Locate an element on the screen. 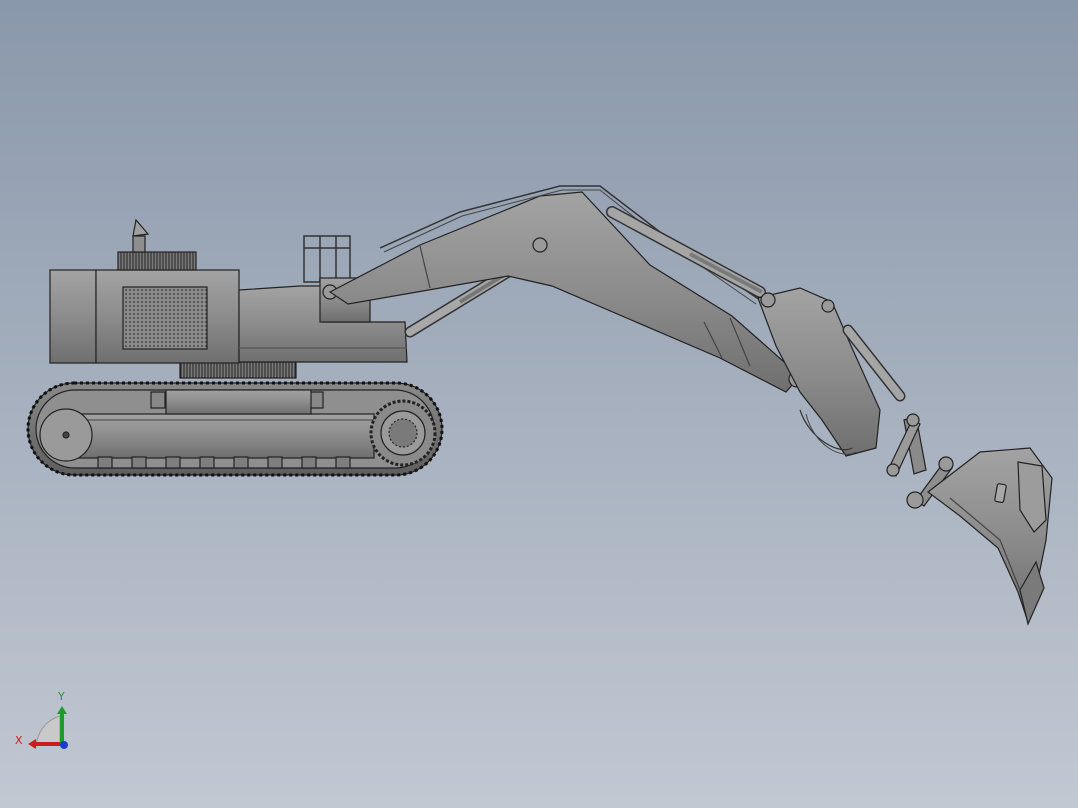 Image resolution: width=1078 pixels, height=808 pixels. arm-top-pin is located at coordinates (768, 300).